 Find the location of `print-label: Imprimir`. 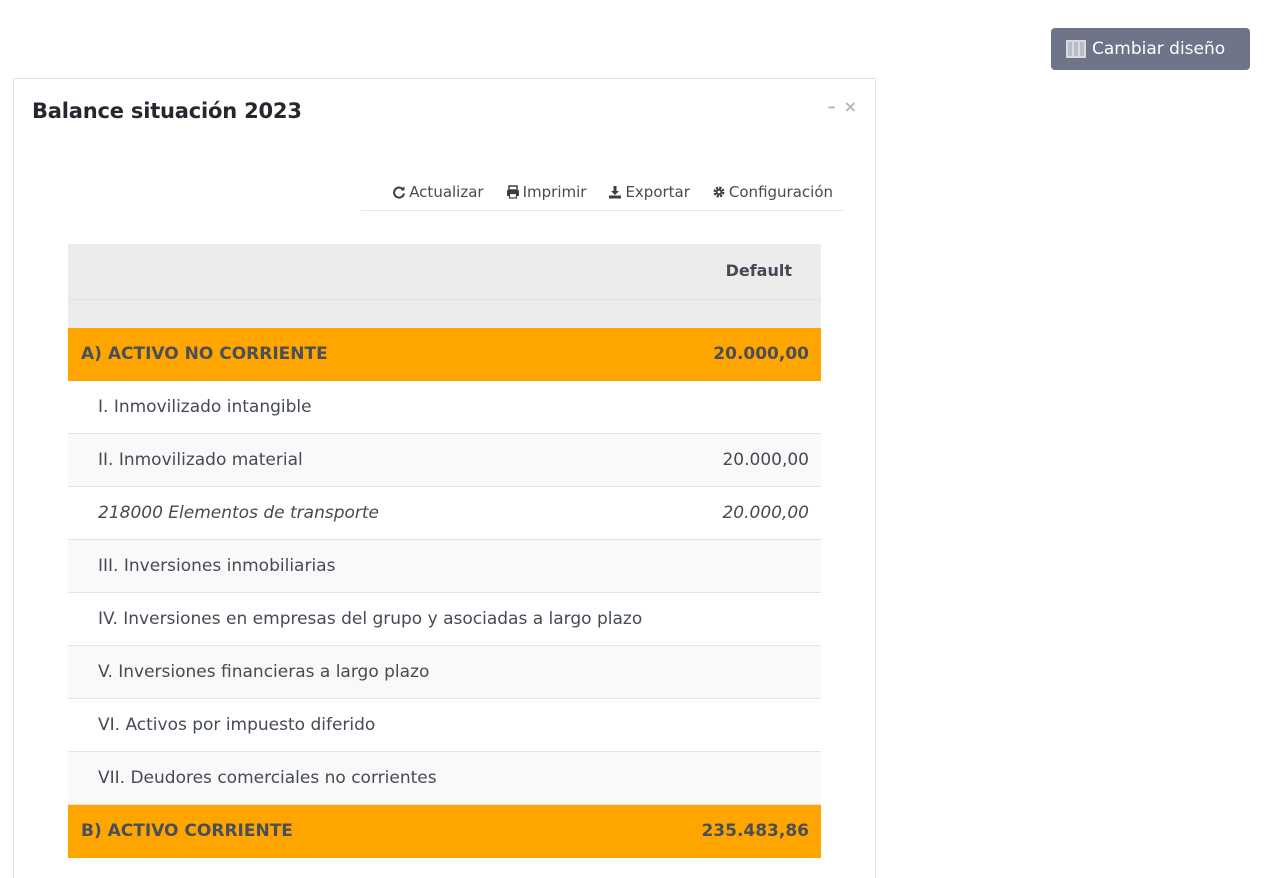

print-label: Imprimir is located at coordinates (554, 192).